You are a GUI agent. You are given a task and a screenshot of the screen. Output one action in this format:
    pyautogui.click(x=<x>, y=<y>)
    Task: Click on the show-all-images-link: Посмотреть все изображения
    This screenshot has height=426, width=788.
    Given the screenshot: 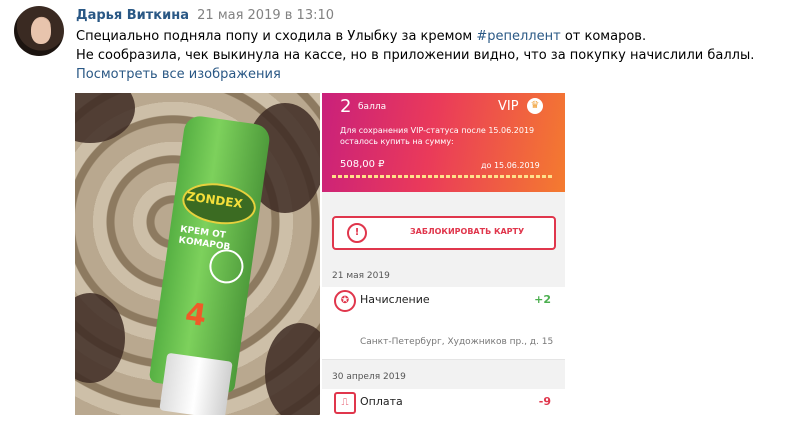 What is the action you would take?
    pyautogui.click(x=178, y=74)
    